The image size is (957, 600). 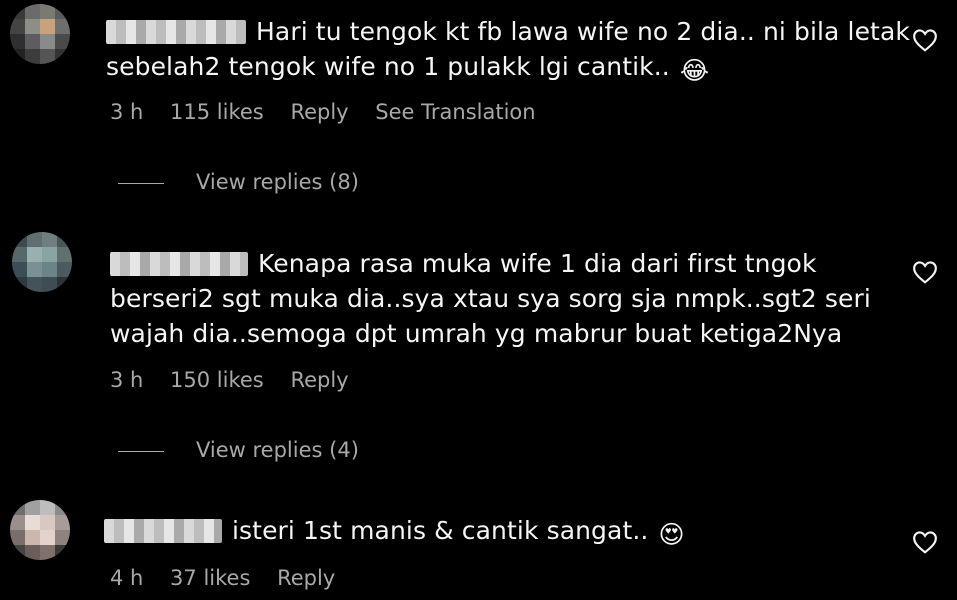 I want to click on view-replies-button: View replies (4), so click(x=238, y=450).